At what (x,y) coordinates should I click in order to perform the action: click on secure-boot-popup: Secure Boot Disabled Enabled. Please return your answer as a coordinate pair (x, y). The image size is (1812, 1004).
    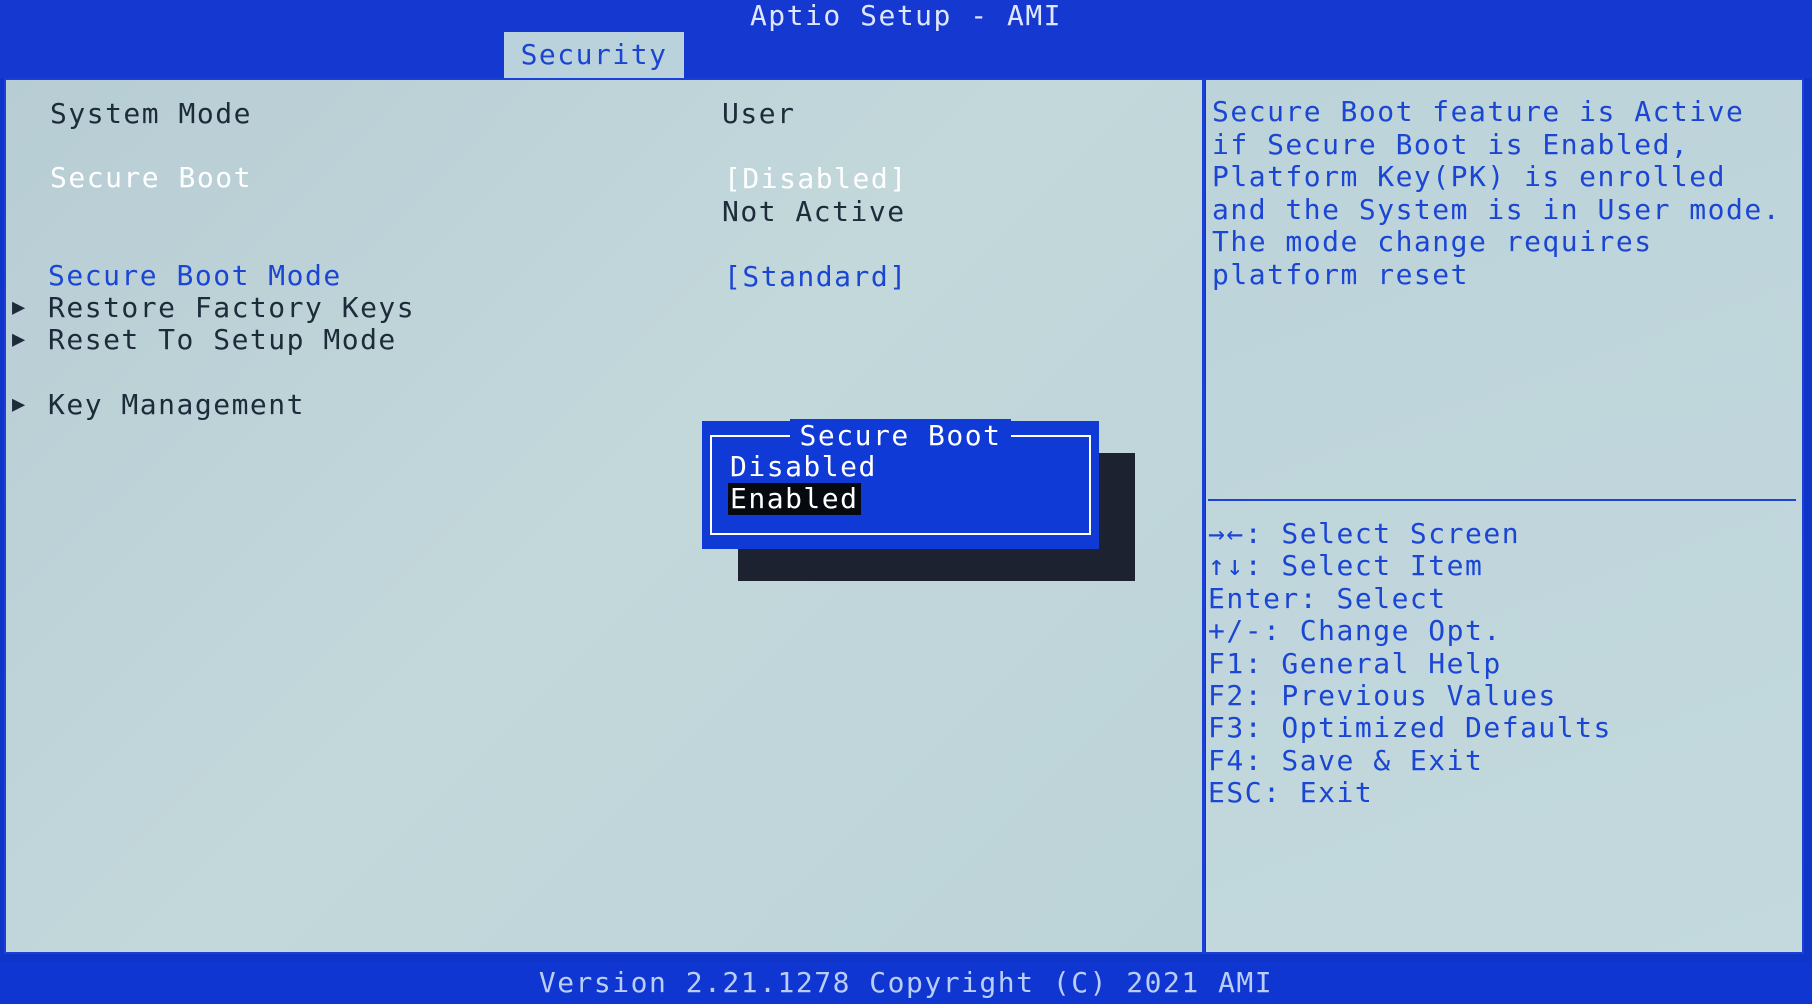
    Looking at the image, I should click on (900, 484).